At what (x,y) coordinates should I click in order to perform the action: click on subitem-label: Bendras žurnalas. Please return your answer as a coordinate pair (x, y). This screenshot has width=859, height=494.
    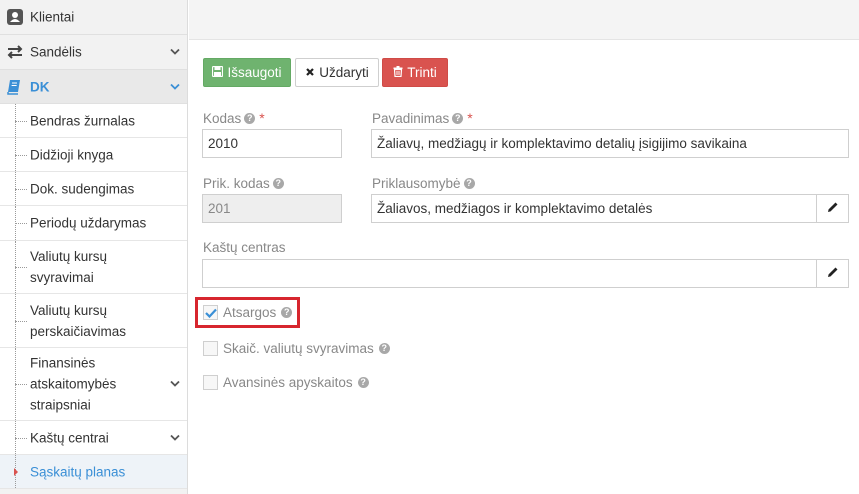
    Looking at the image, I should click on (83, 120).